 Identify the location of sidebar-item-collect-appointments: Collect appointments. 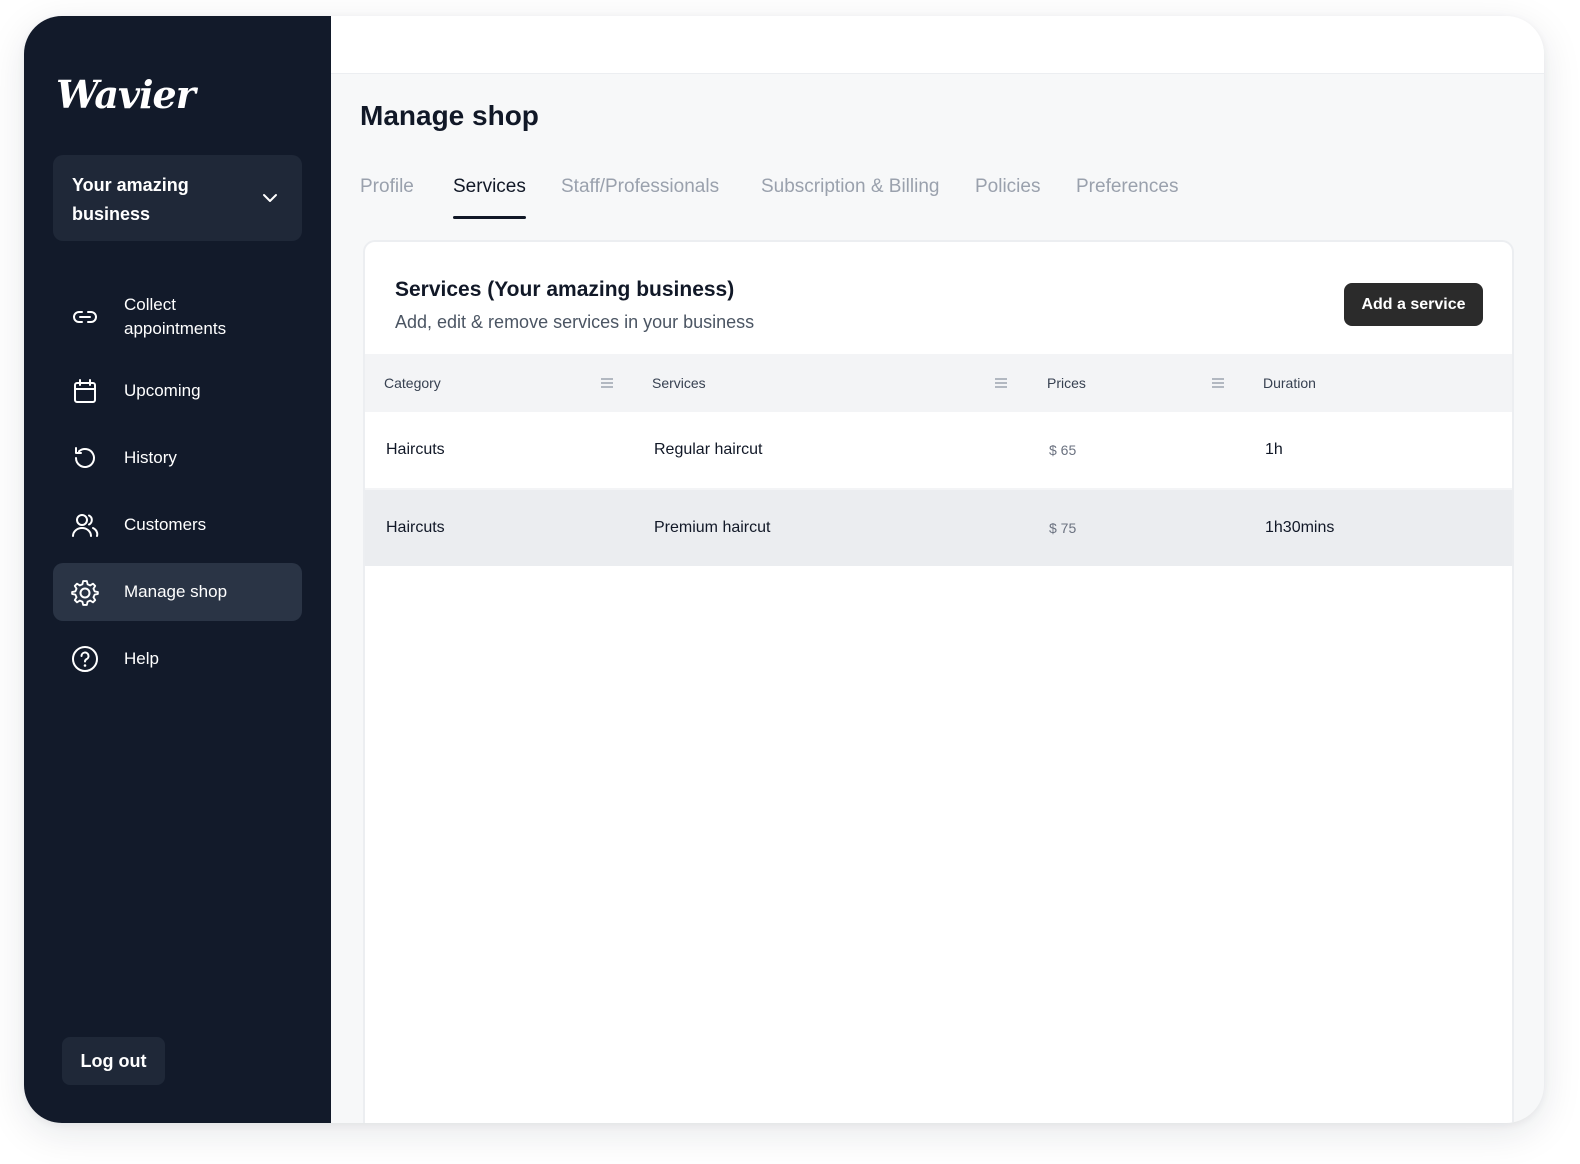
(177, 317).